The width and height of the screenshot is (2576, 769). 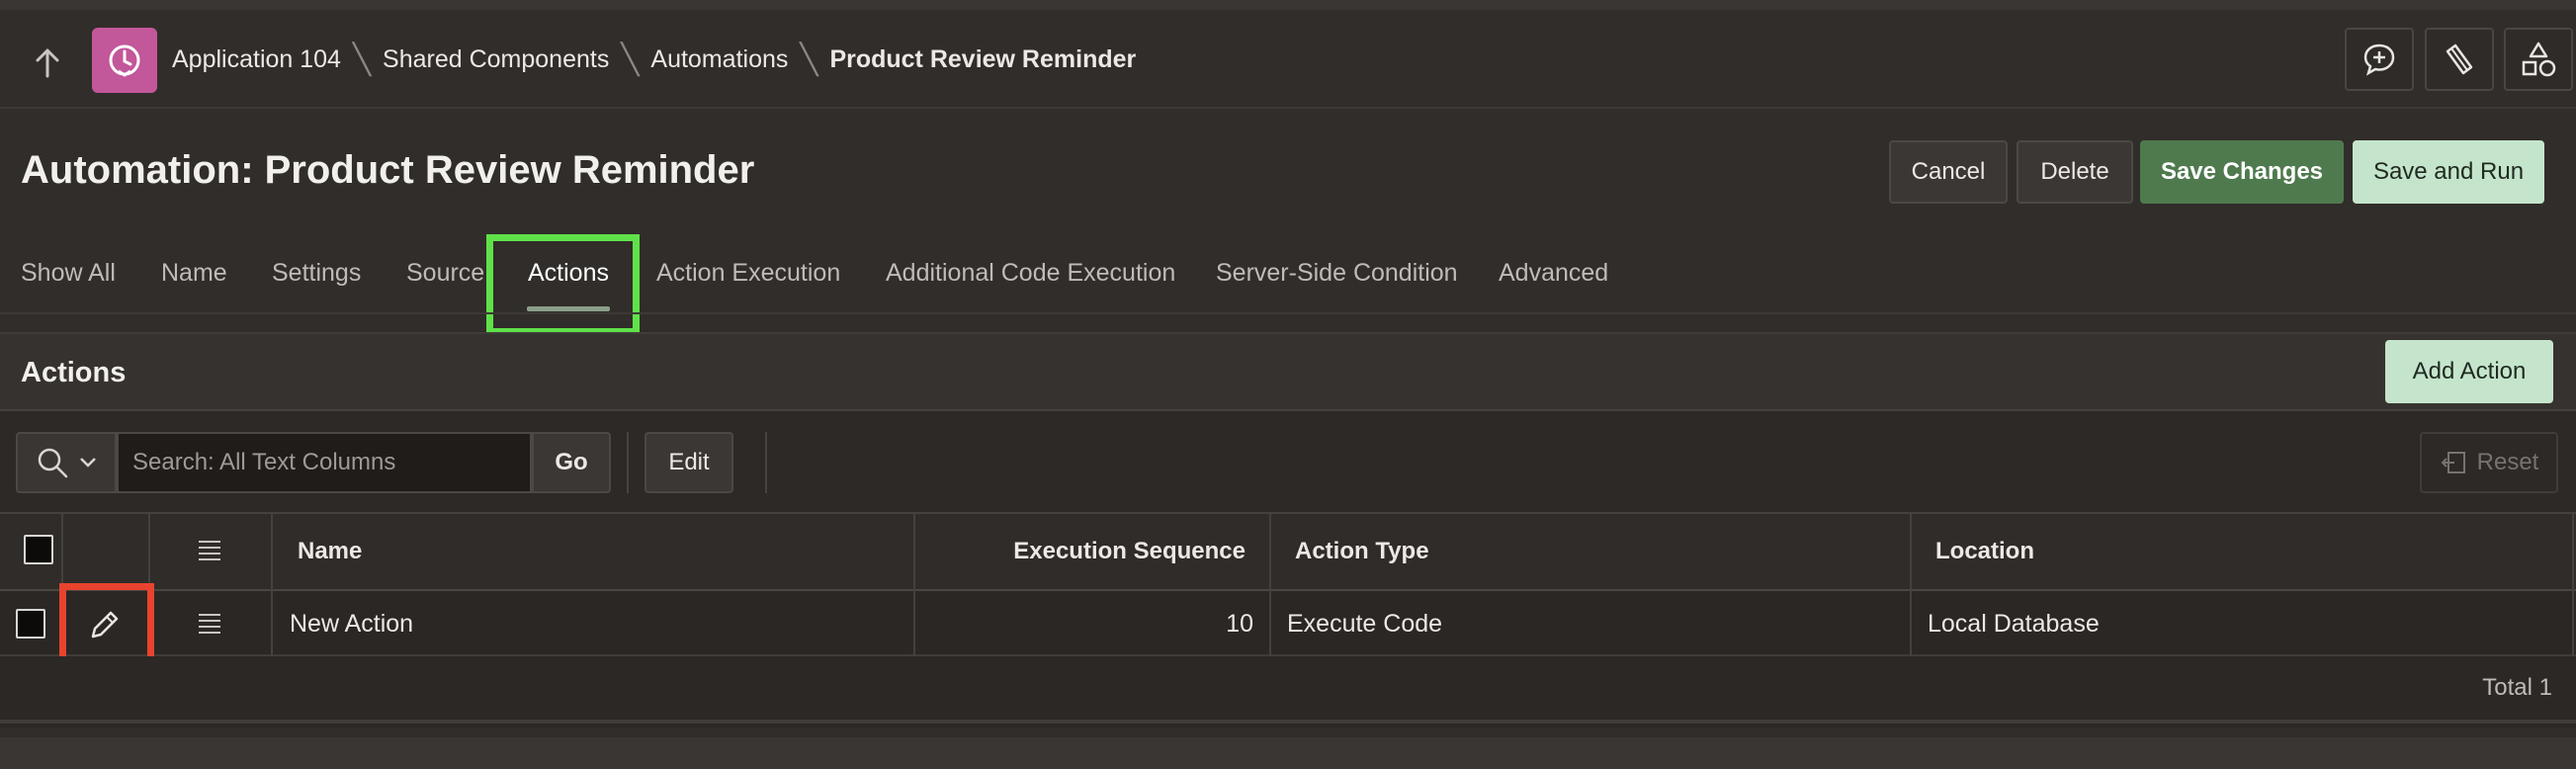 I want to click on search-column-menu, so click(x=66, y=462).